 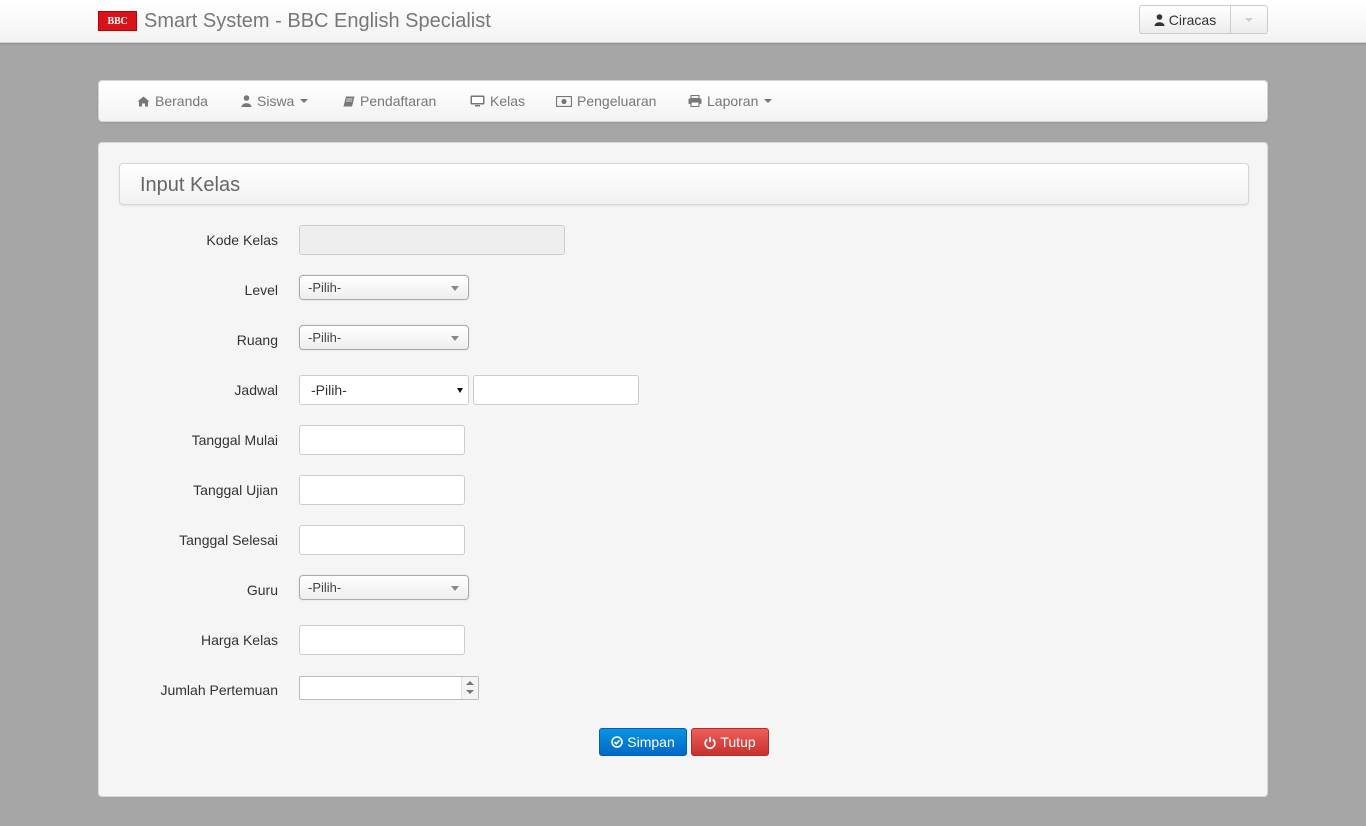 I want to click on user-name: Ciracas, so click(x=1192, y=19).